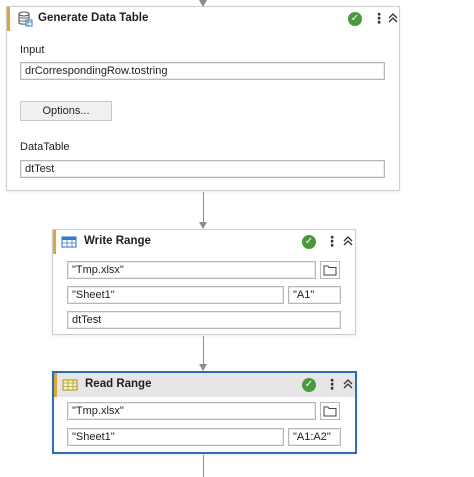 Image resolution: width=474 pixels, height=477 pixels. What do you see at coordinates (93, 18) in the screenshot?
I see `activity-title: Generate Data Table` at bounding box center [93, 18].